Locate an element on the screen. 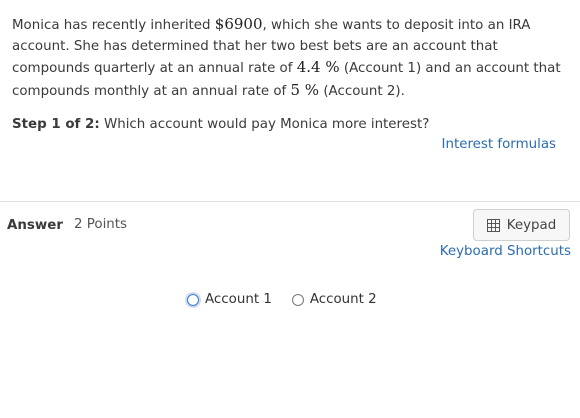 This screenshot has height=418, width=580. answer-label: Answer is located at coordinates (35, 225).